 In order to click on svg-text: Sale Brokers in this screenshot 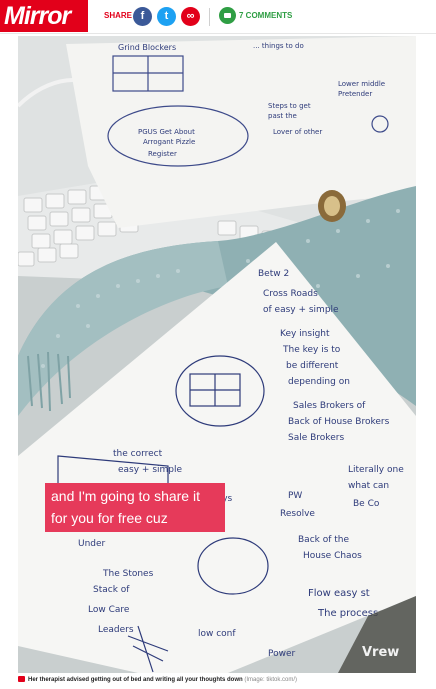, I will do `click(316, 438)`.